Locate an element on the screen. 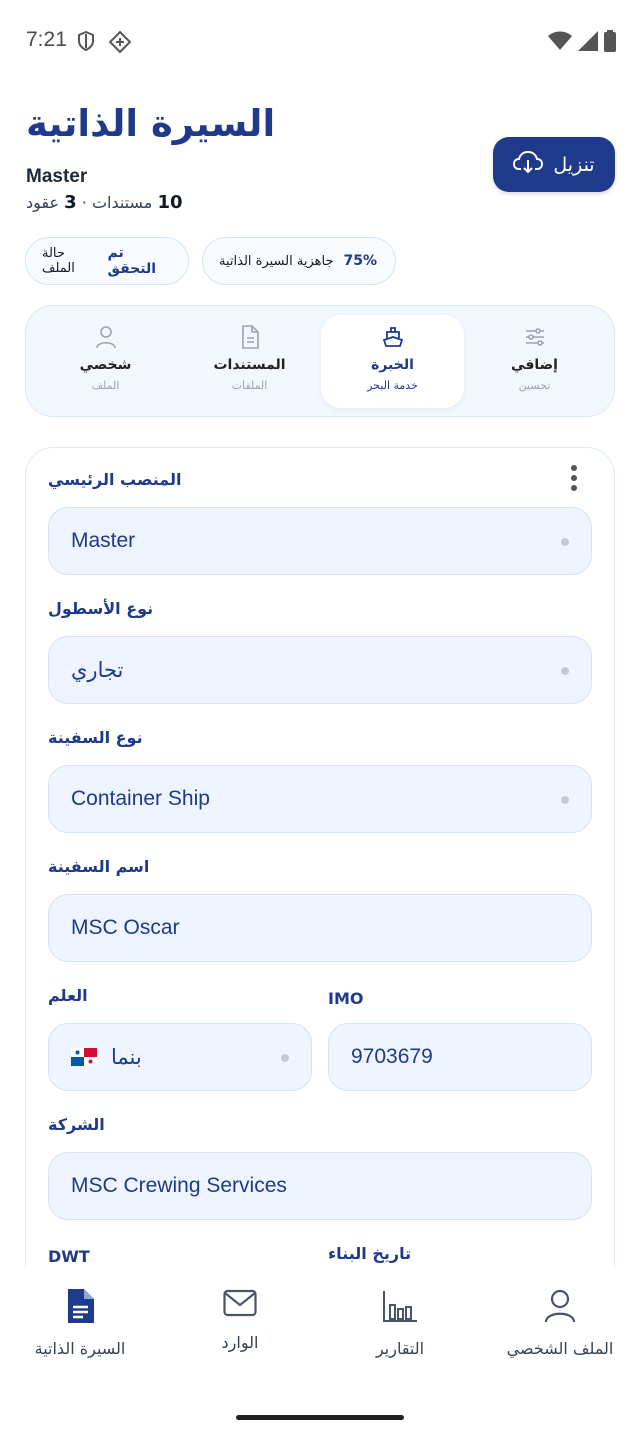 The height and width of the screenshot is (1437, 640). panama-flag-icon is located at coordinates (84, 1057).